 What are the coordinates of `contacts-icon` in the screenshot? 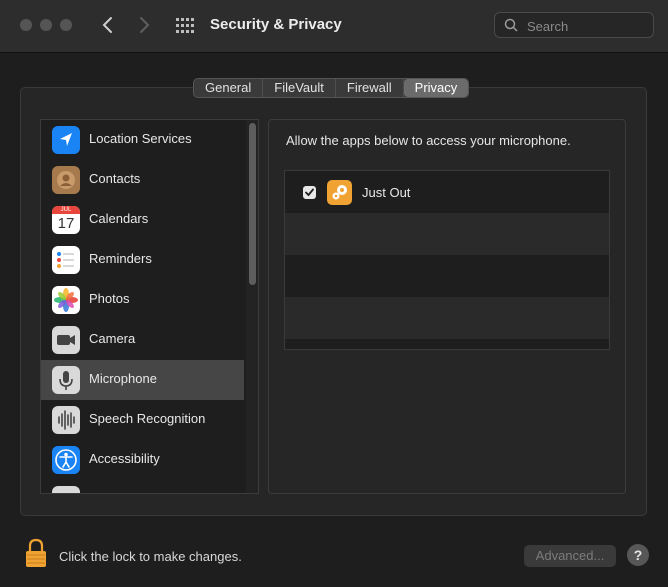 It's located at (66, 180).